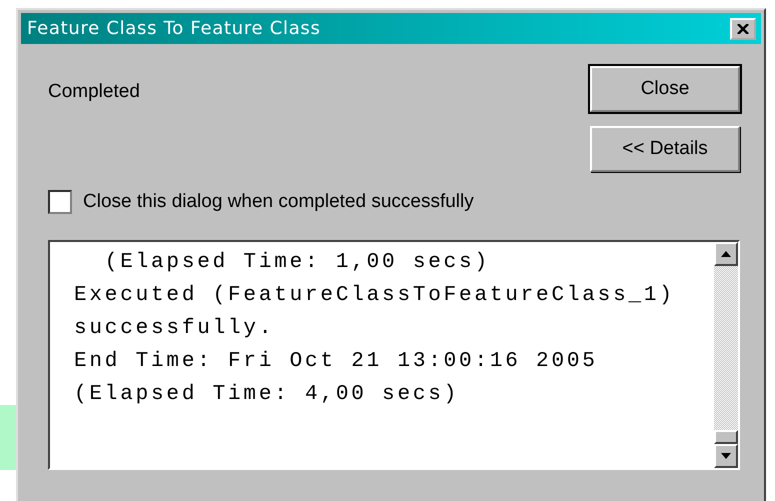 Image resolution: width=775 pixels, height=501 pixels. I want to click on status-text: Completed, so click(94, 92).